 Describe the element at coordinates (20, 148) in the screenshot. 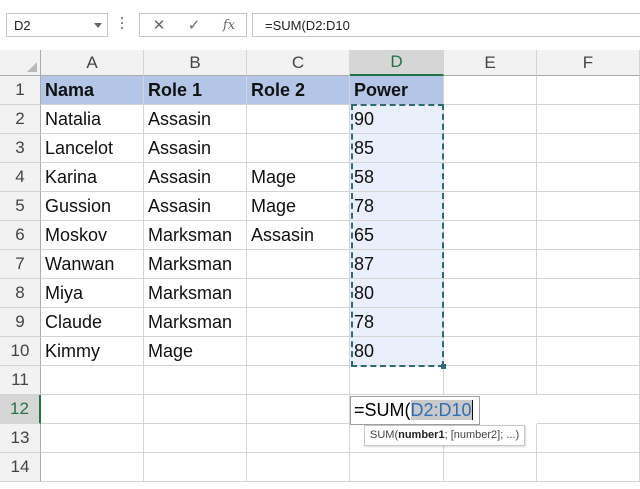

I see `row-header-3: 3` at that location.